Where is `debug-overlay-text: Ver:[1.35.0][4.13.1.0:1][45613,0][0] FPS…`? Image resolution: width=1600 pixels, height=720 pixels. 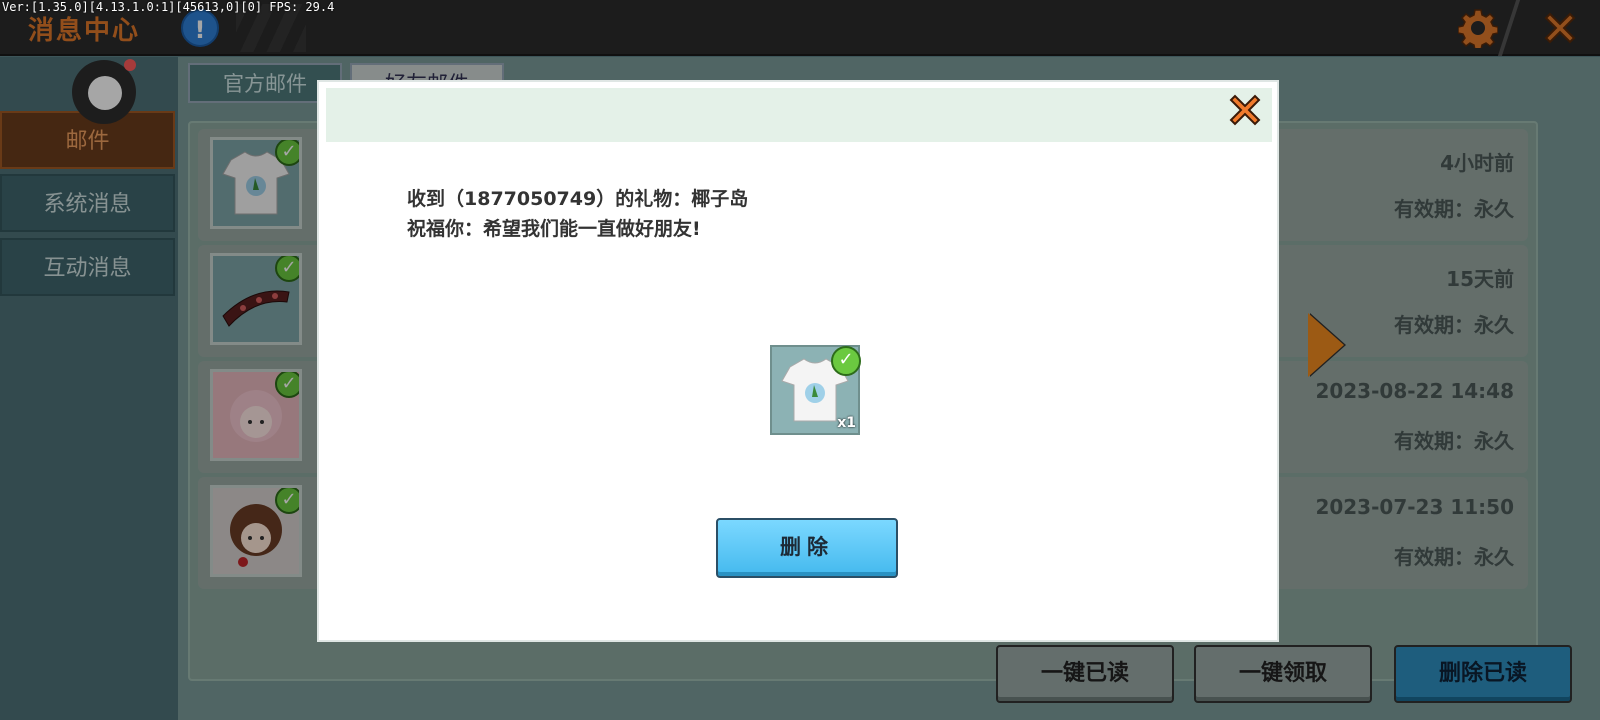 debug-overlay-text: Ver:[1.35.0][4.13.1.0:1][45613,0][0] FPS… is located at coordinates (168, 7).